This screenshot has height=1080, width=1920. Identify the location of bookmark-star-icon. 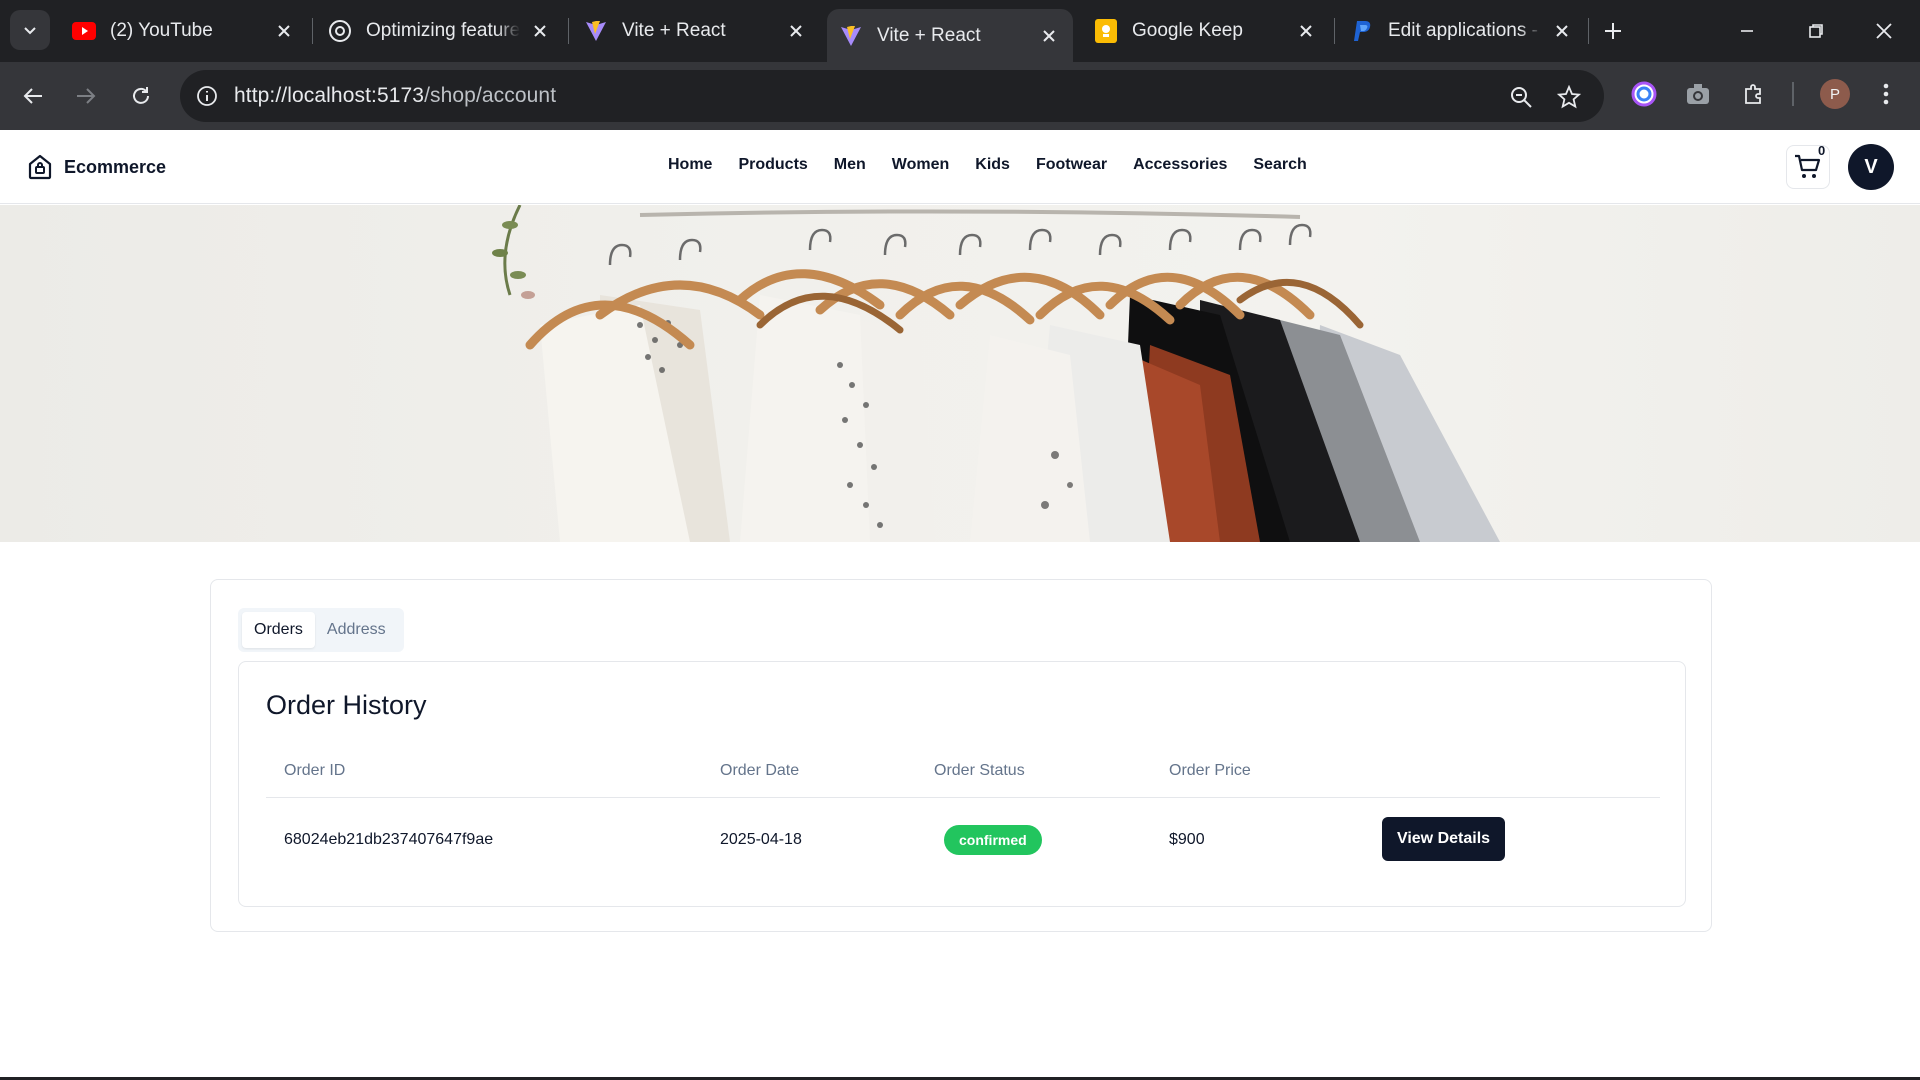
(1569, 97).